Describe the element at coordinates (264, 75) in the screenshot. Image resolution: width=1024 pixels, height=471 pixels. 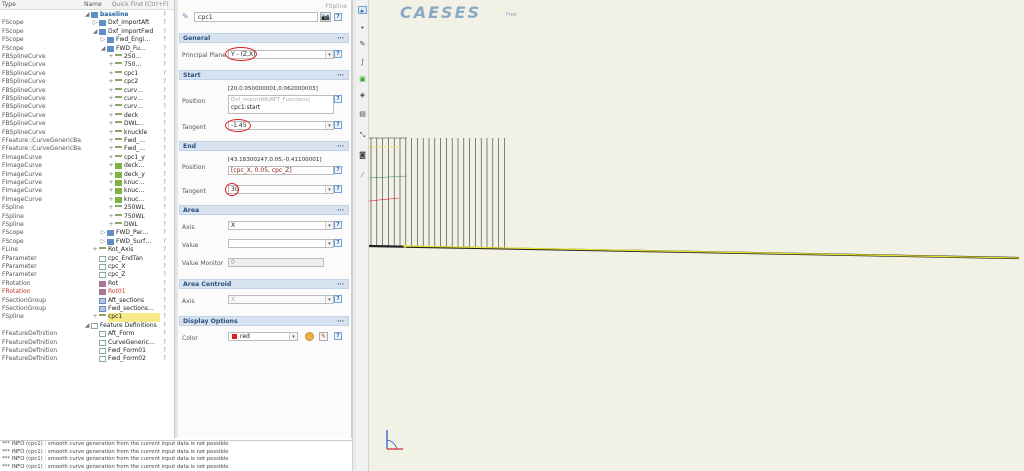
I see `start-section-header: Start ···` at that location.